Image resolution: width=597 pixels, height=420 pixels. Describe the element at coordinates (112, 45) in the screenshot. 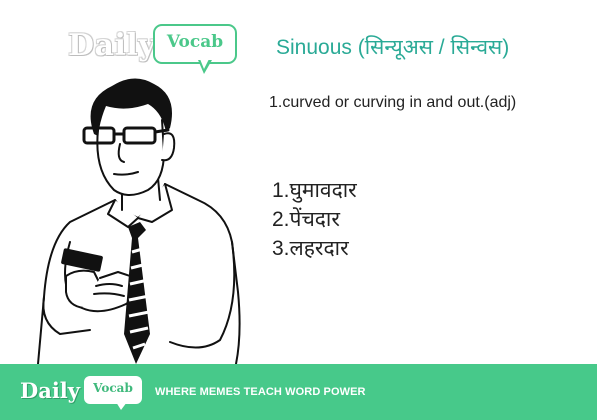

I see `logo-daily-text: Daily` at that location.